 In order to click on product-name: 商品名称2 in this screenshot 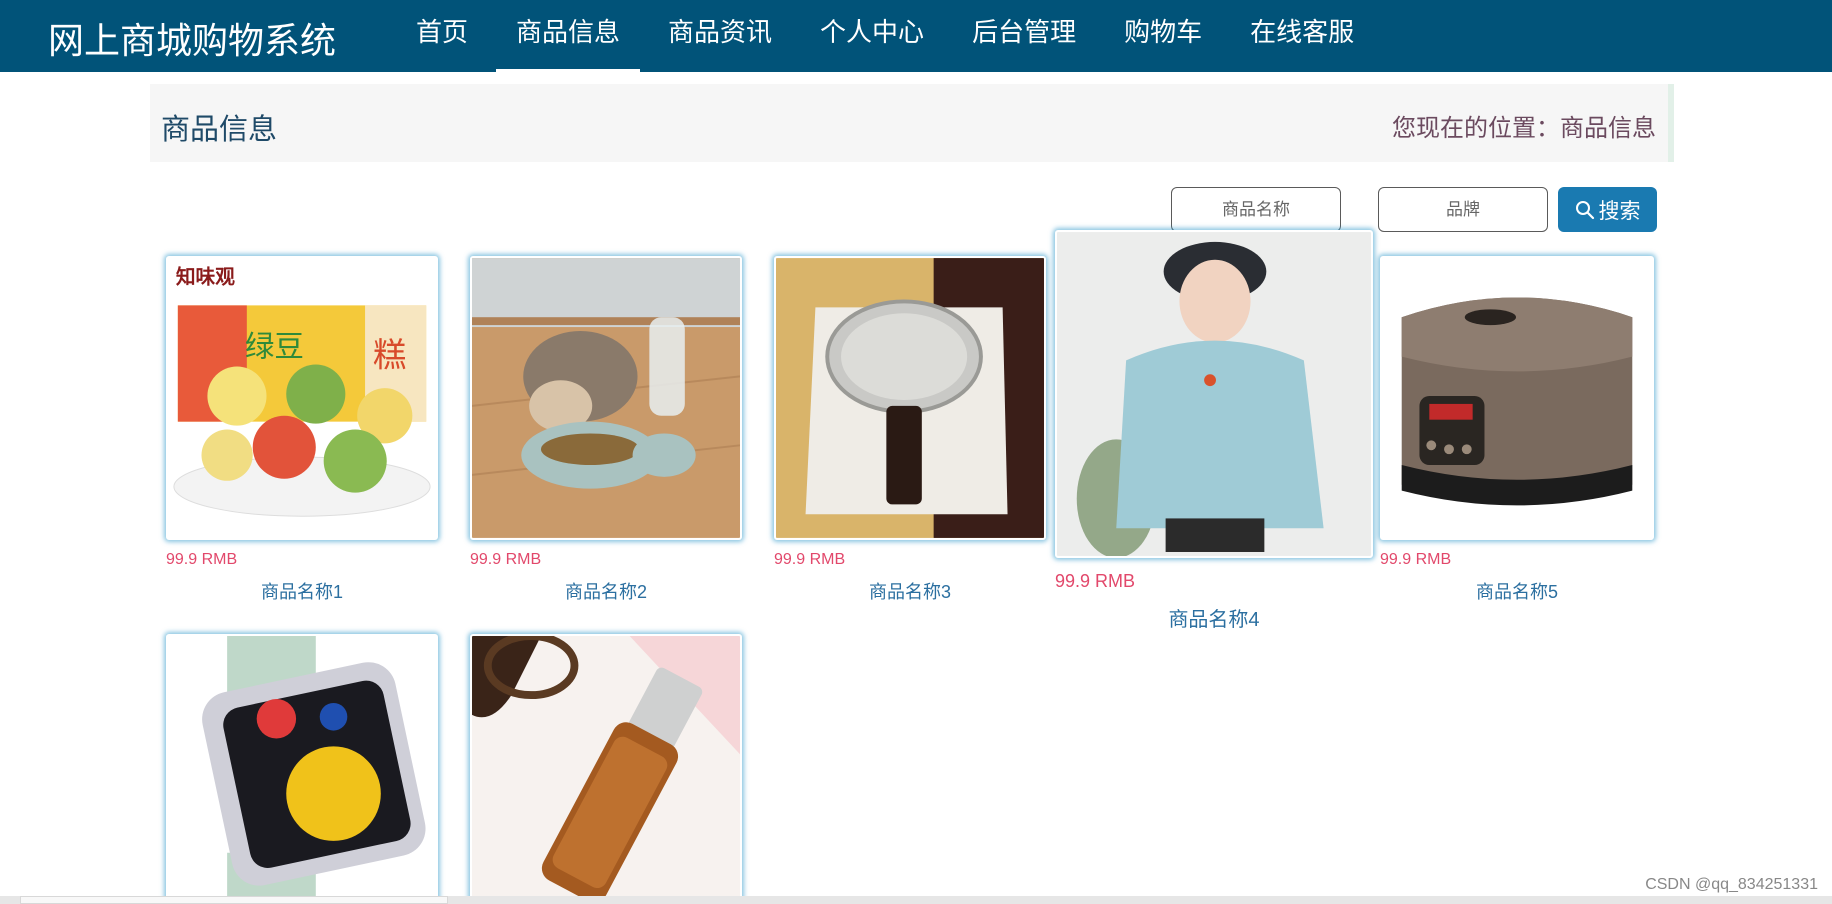, I will do `click(606, 591)`.